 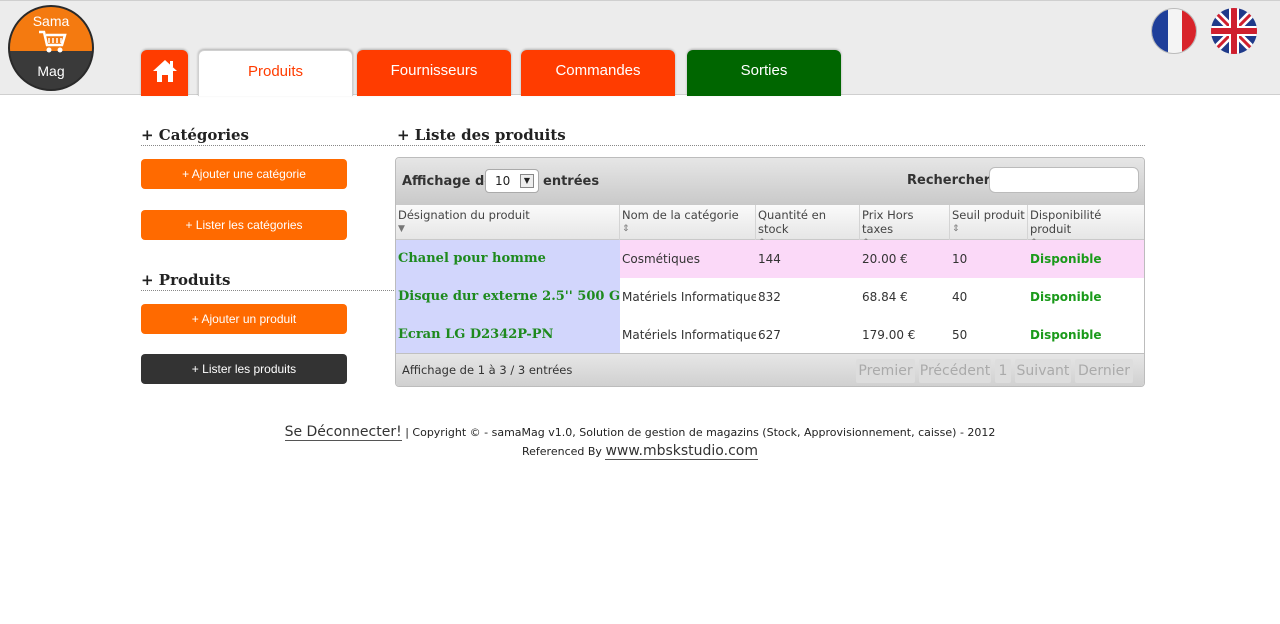 What do you see at coordinates (960, 335) in the screenshot?
I see `product-threshold: 50` at bounding box center [960, 335].